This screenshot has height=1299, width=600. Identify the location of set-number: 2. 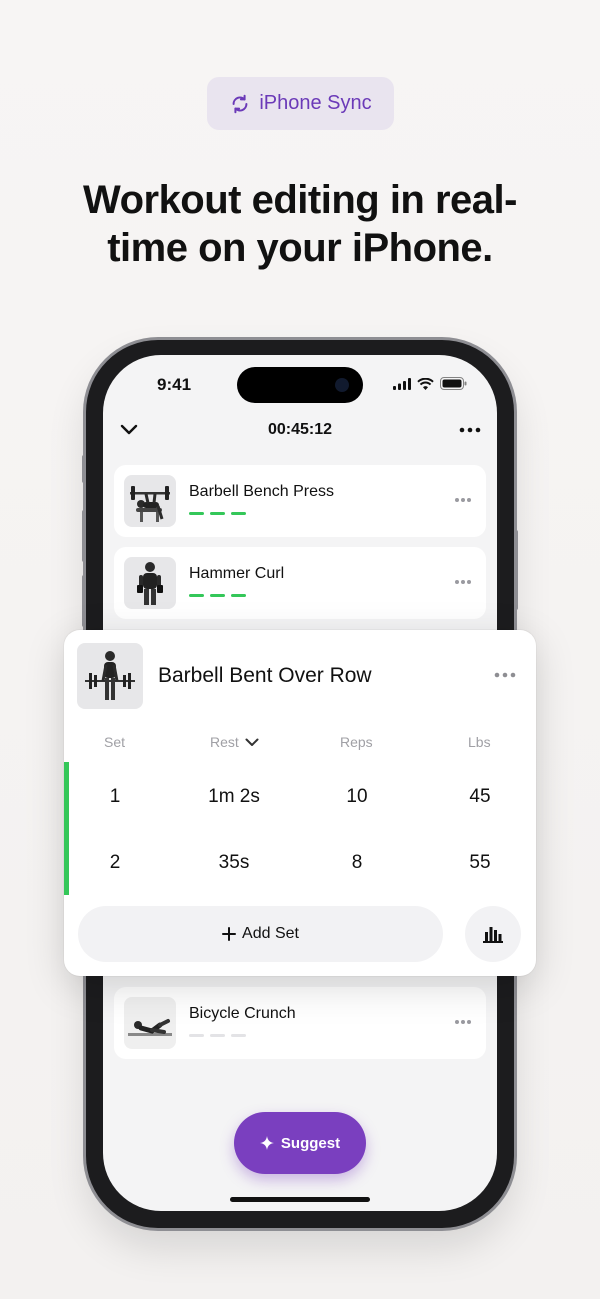
(115, 862).